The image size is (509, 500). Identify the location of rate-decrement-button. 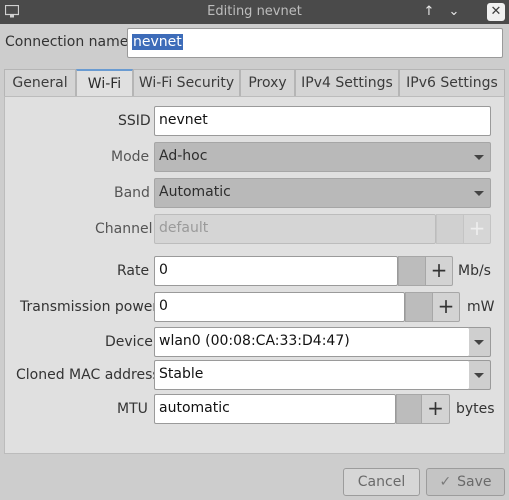
(412, 271).